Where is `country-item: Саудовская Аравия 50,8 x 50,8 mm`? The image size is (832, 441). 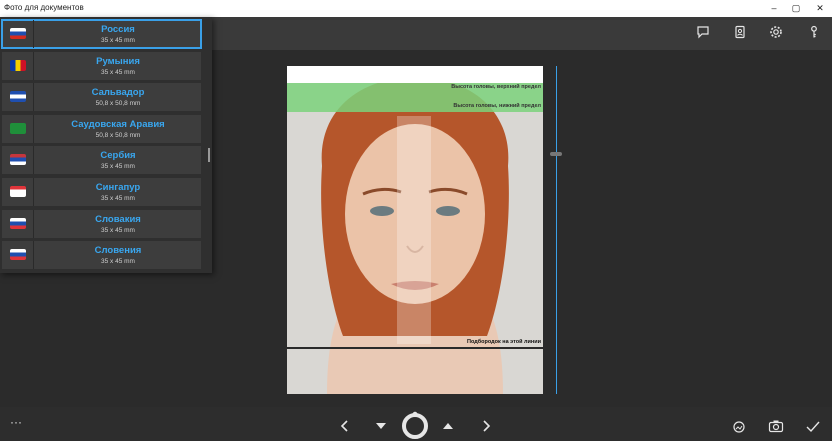 country-item: Саудовская Аравия 50,8 x 50,8 mm is located at coordinates (101, 128).